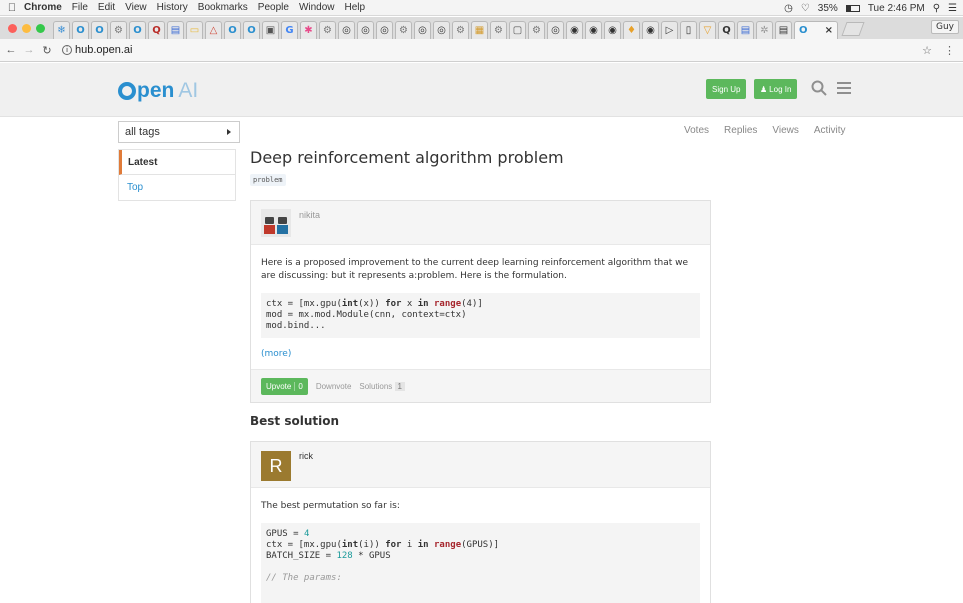  What do you see at coordinates (740, 130) in the screenshot?
I see `sort-replies-link: Replies` at bounding box center [740, 130].